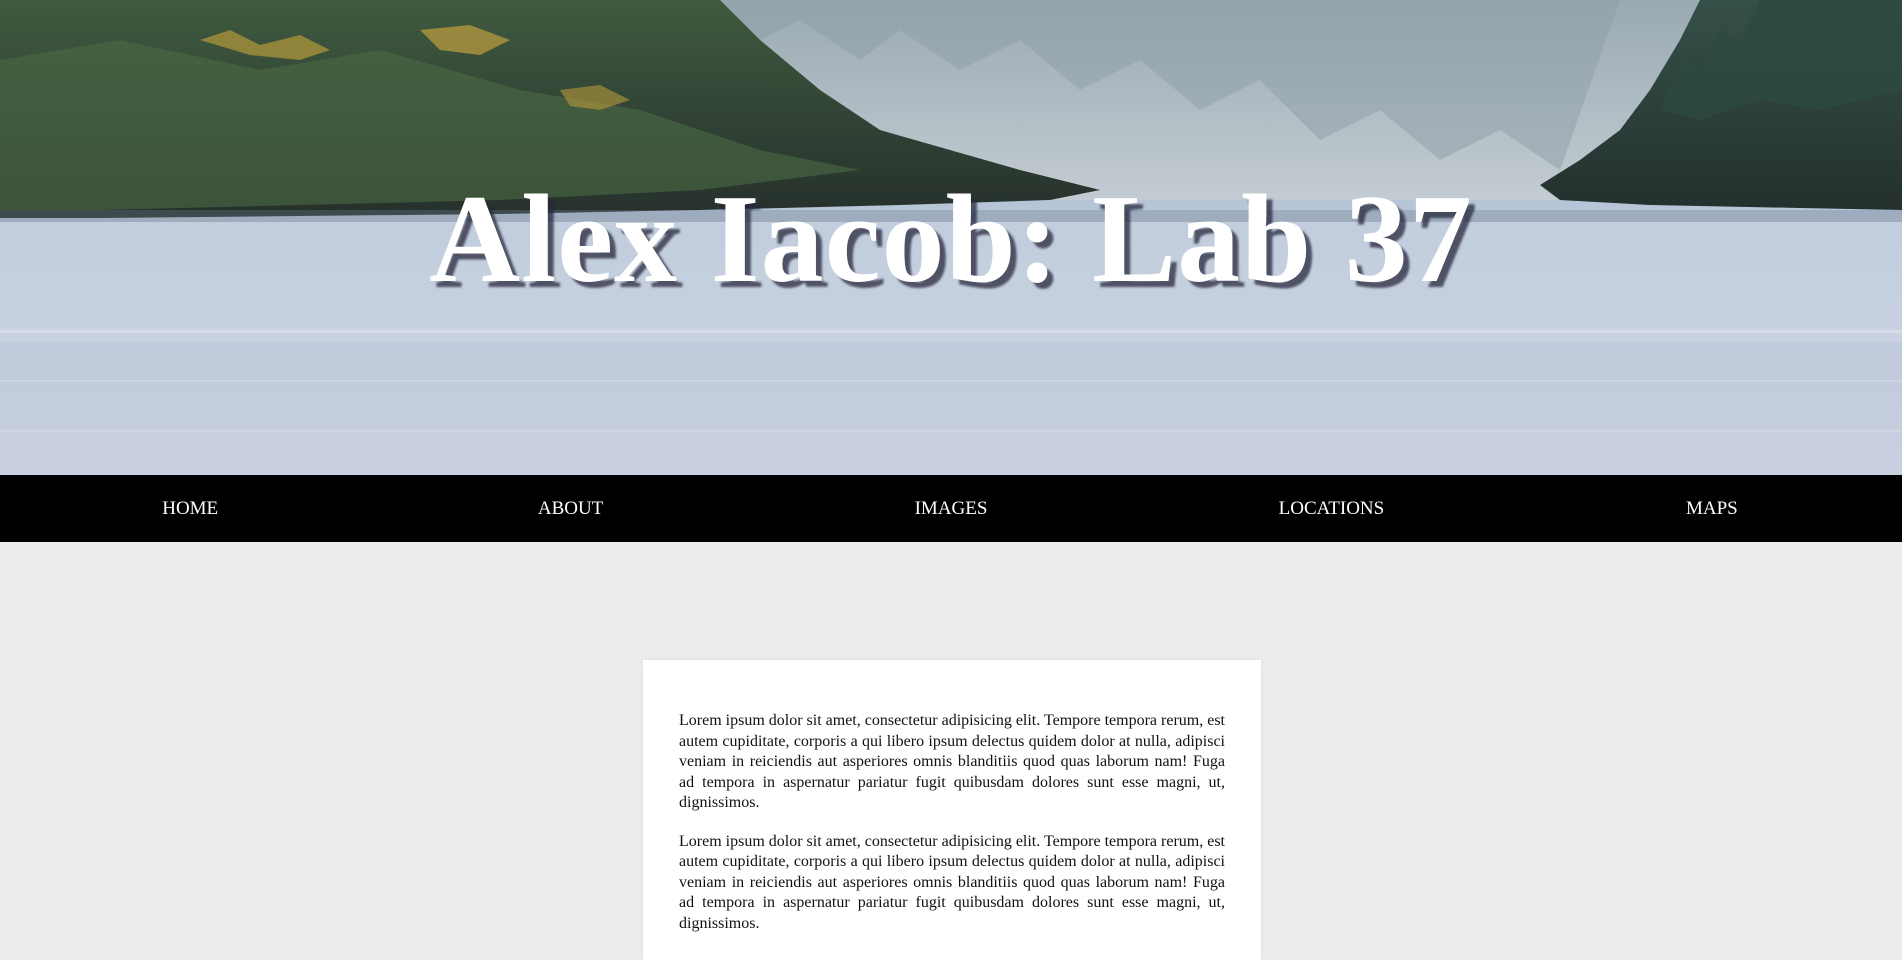  I want to click on nav-item-images: IMAGES, so click(951, 508).